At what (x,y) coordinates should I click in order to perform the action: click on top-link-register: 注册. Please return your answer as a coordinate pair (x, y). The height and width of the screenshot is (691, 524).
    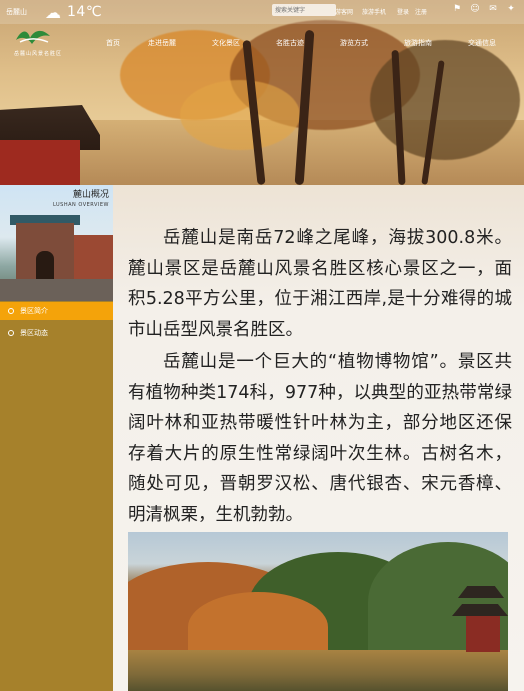
    Looking at the image, I should click on (421, 11).